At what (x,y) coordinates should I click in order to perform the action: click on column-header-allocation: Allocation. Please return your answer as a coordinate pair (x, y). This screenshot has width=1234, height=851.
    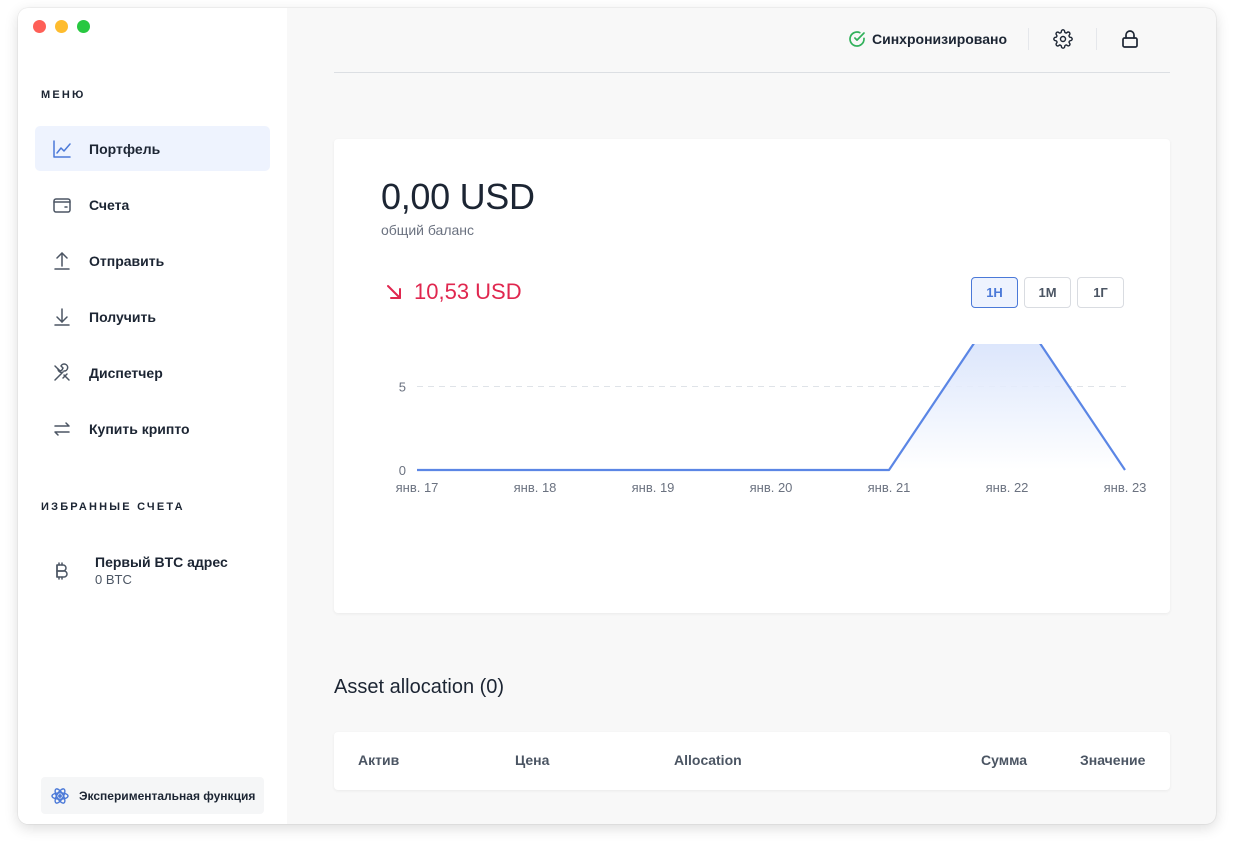
    Looking at the image, I should click on (708, 760).